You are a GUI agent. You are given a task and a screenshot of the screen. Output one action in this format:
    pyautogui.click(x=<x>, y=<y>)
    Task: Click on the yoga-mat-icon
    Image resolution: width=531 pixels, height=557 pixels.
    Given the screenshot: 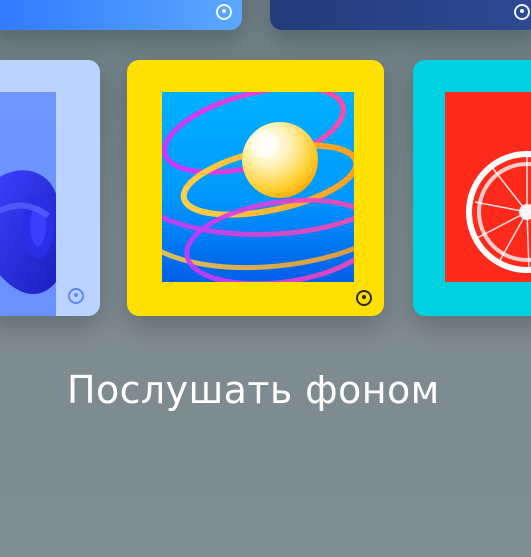 What is the action you would take?
    pyautogui.click(x=28, y=232)
    